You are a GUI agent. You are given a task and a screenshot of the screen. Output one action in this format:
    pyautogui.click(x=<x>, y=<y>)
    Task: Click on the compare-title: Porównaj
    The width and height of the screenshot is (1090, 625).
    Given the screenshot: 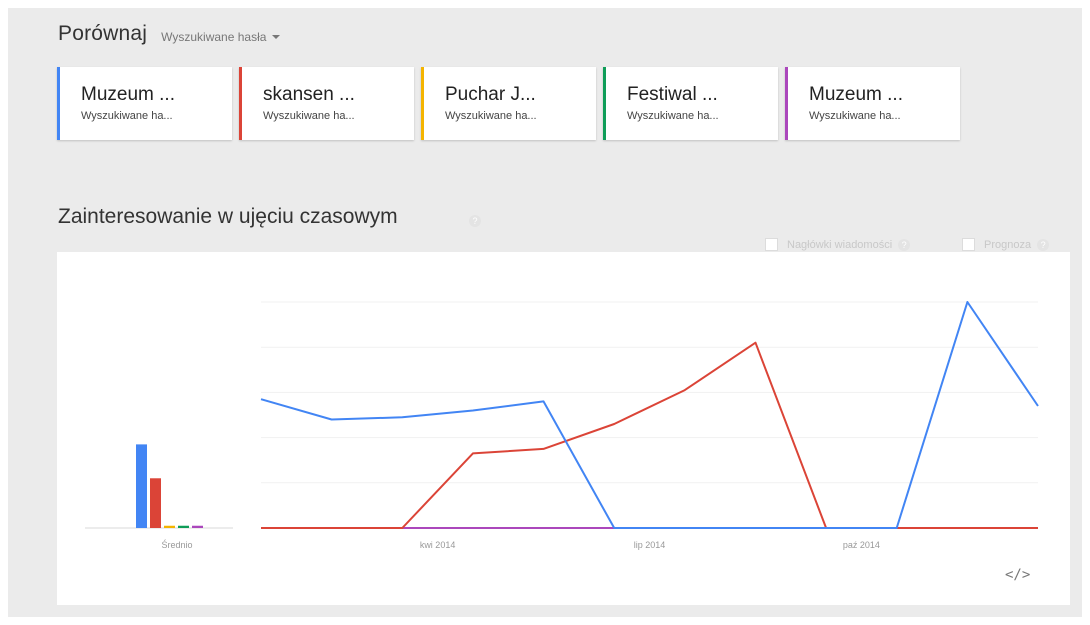 What is the action you would take?
    pyautogui.click(x=103, y=33)
    